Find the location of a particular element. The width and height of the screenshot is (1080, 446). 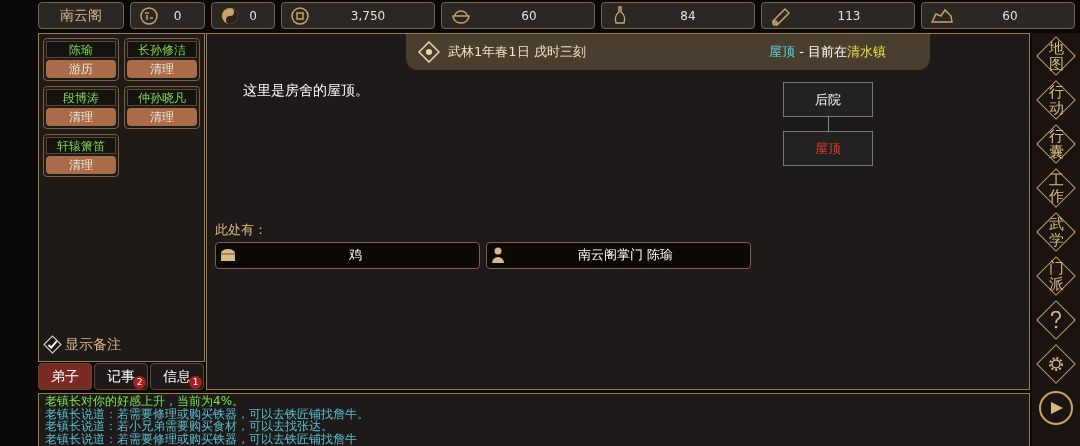

log-message: 老镇长说道：若需要修理或购买铁器，可以去铁匠铺找詹牛 is located at coordinates (201, 439).